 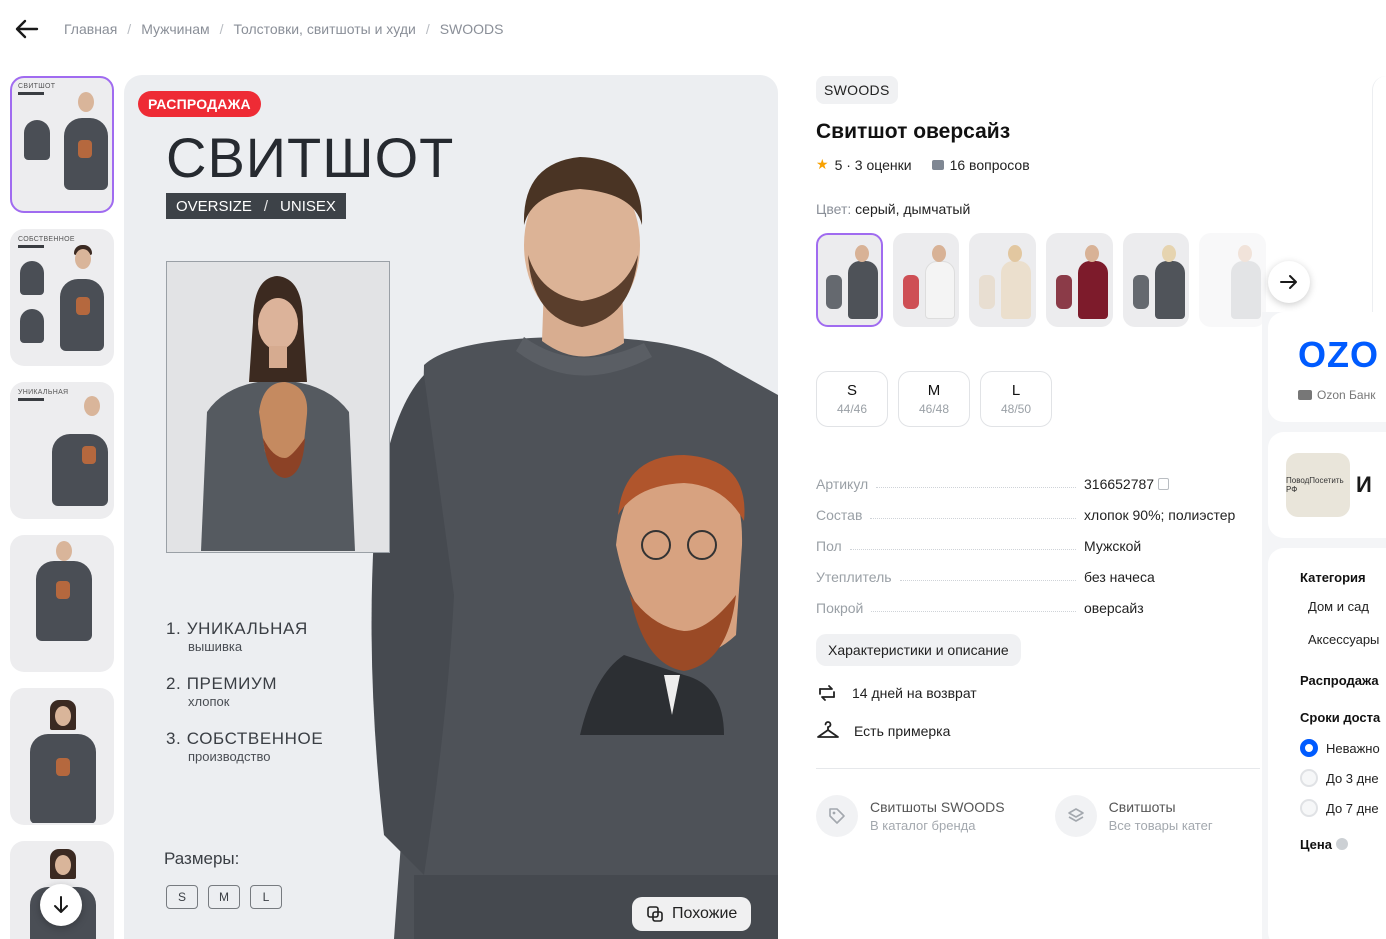 What do you see at coordinates (1333, 577) in the screenshot?
I see `category-heading: Категория` at bounding box center [1333, 577].